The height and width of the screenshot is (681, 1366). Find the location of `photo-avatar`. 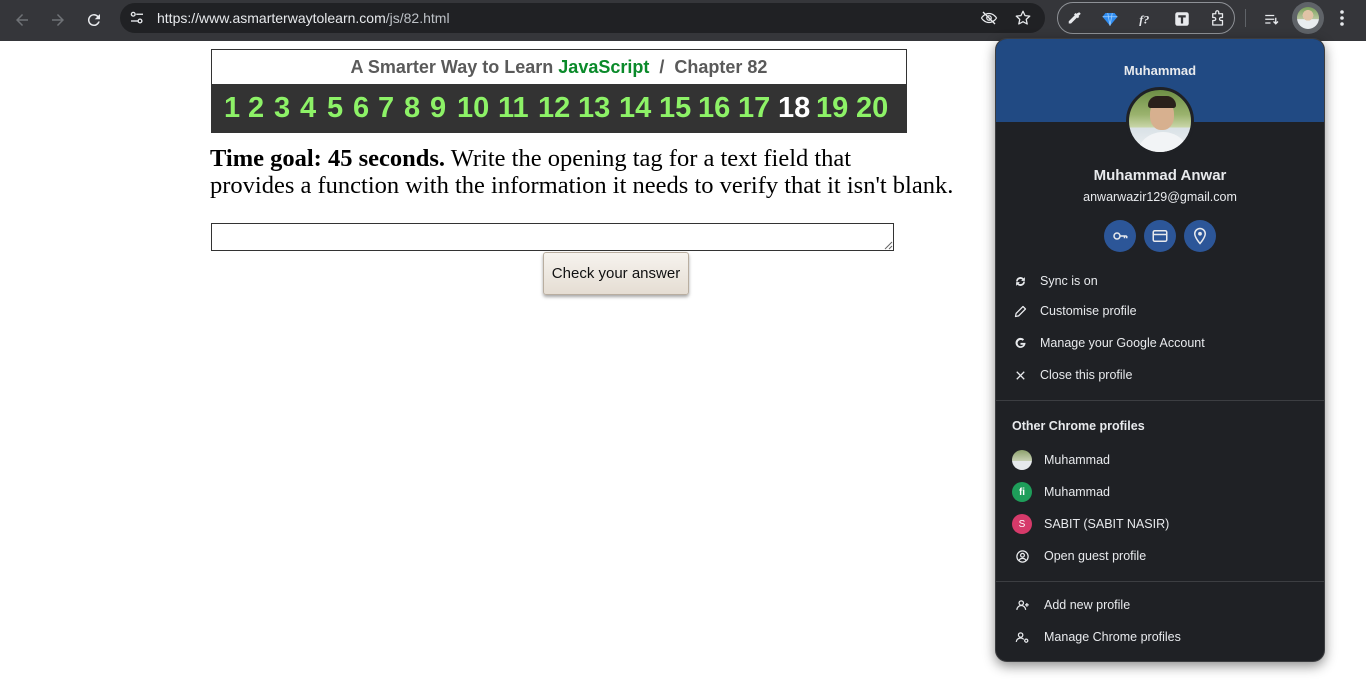

photo-avatar is located at coordinates (1022, 460).